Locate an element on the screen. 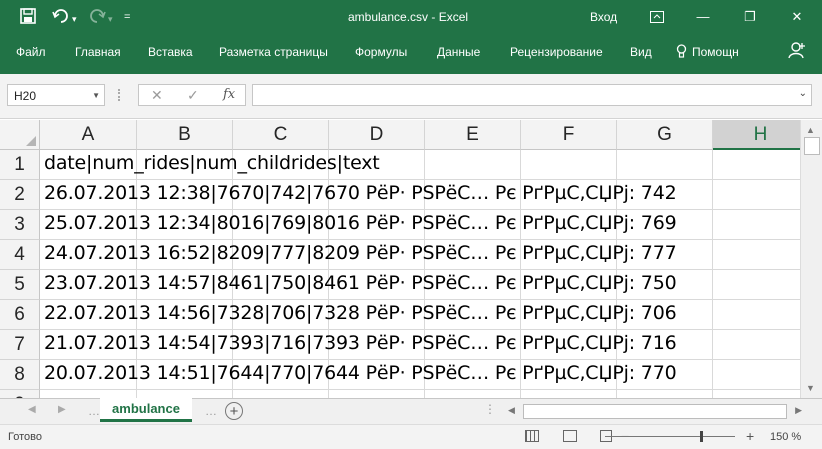 The width and height of the screenshot is (822, 449). splitter-handle is located at coordinates (120, 95).